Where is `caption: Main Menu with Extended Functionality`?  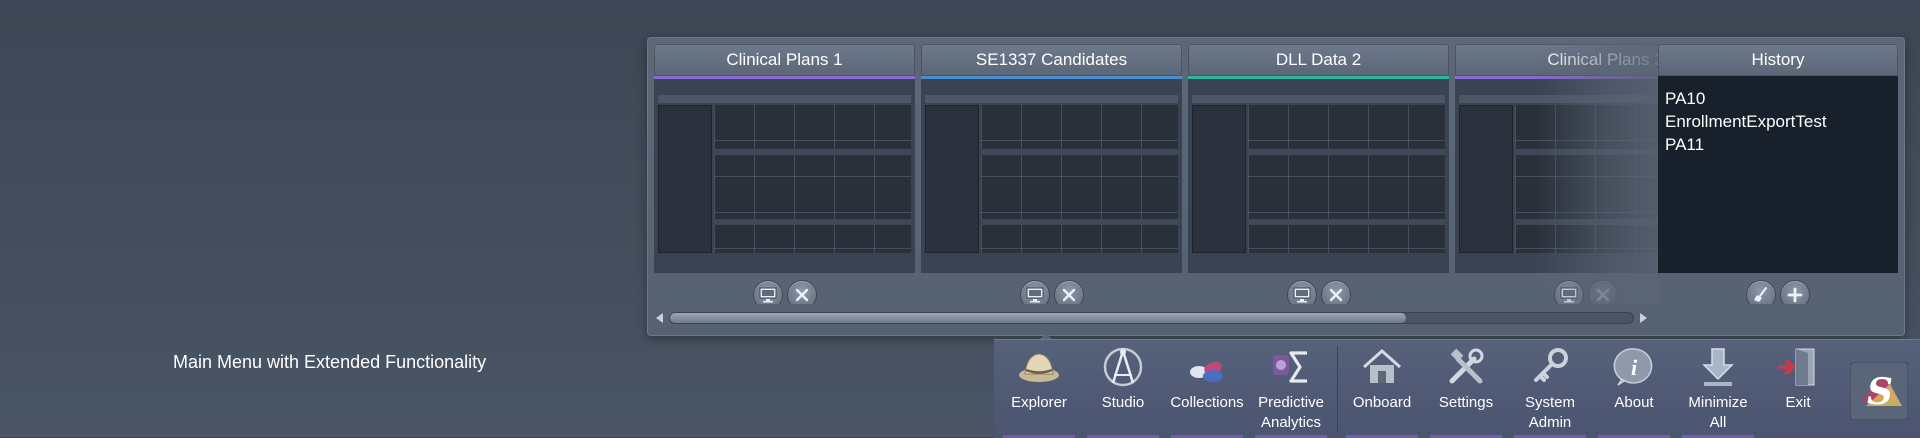 caption: Main Menu with Extended Functionality is located at coordinates (330, 362).